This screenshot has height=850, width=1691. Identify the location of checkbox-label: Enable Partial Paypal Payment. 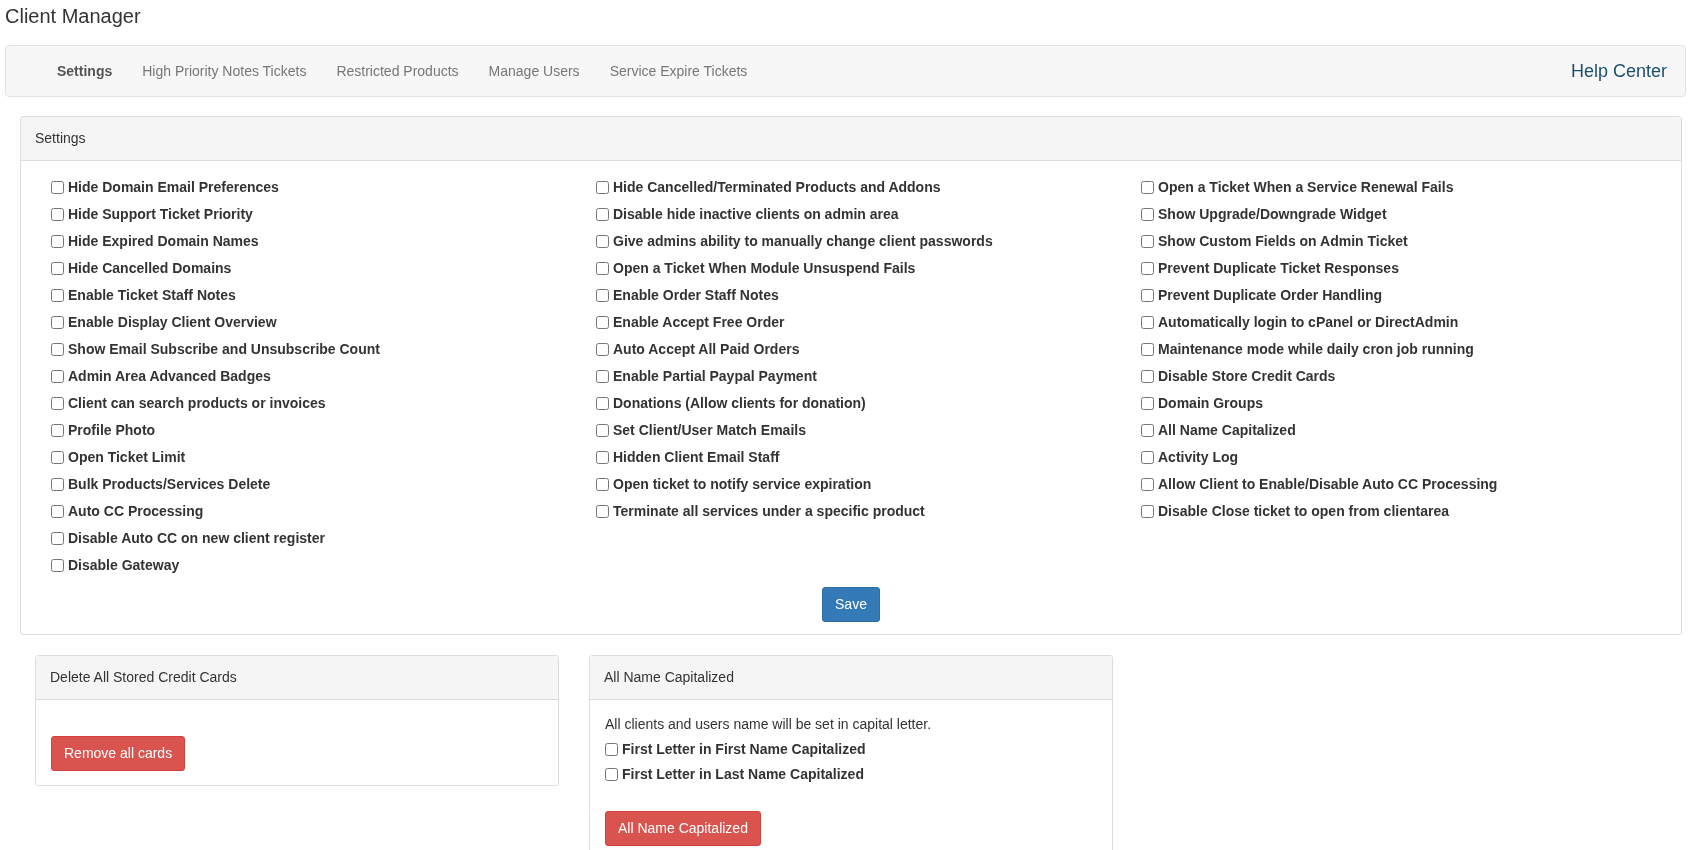
(715, 376).